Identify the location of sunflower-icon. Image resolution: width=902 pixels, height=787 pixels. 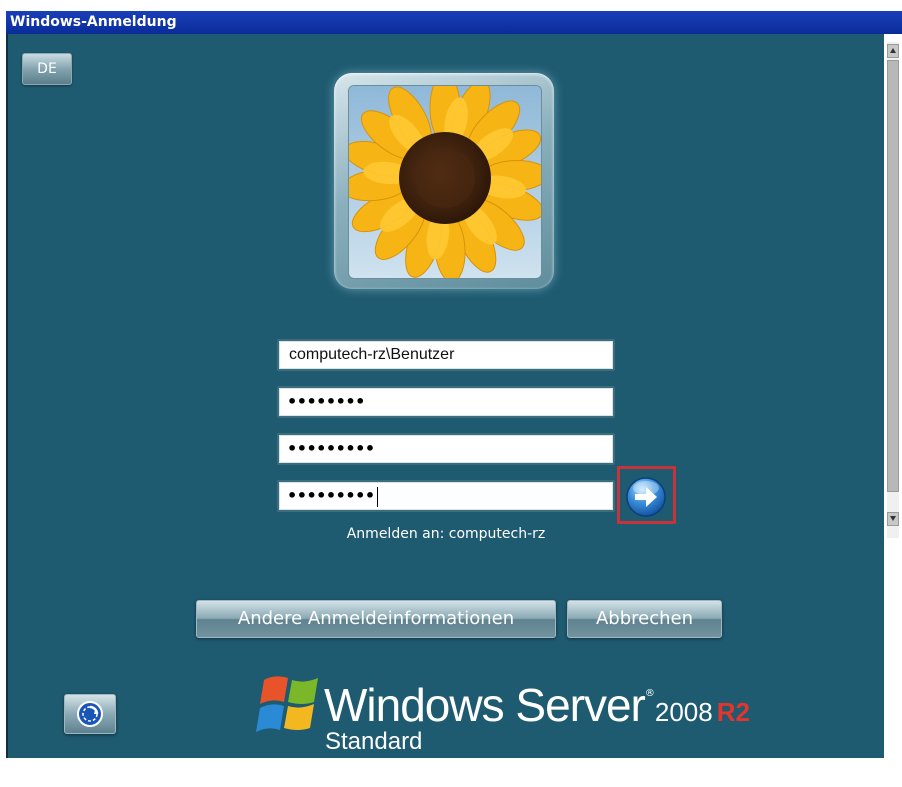
(445, 182).